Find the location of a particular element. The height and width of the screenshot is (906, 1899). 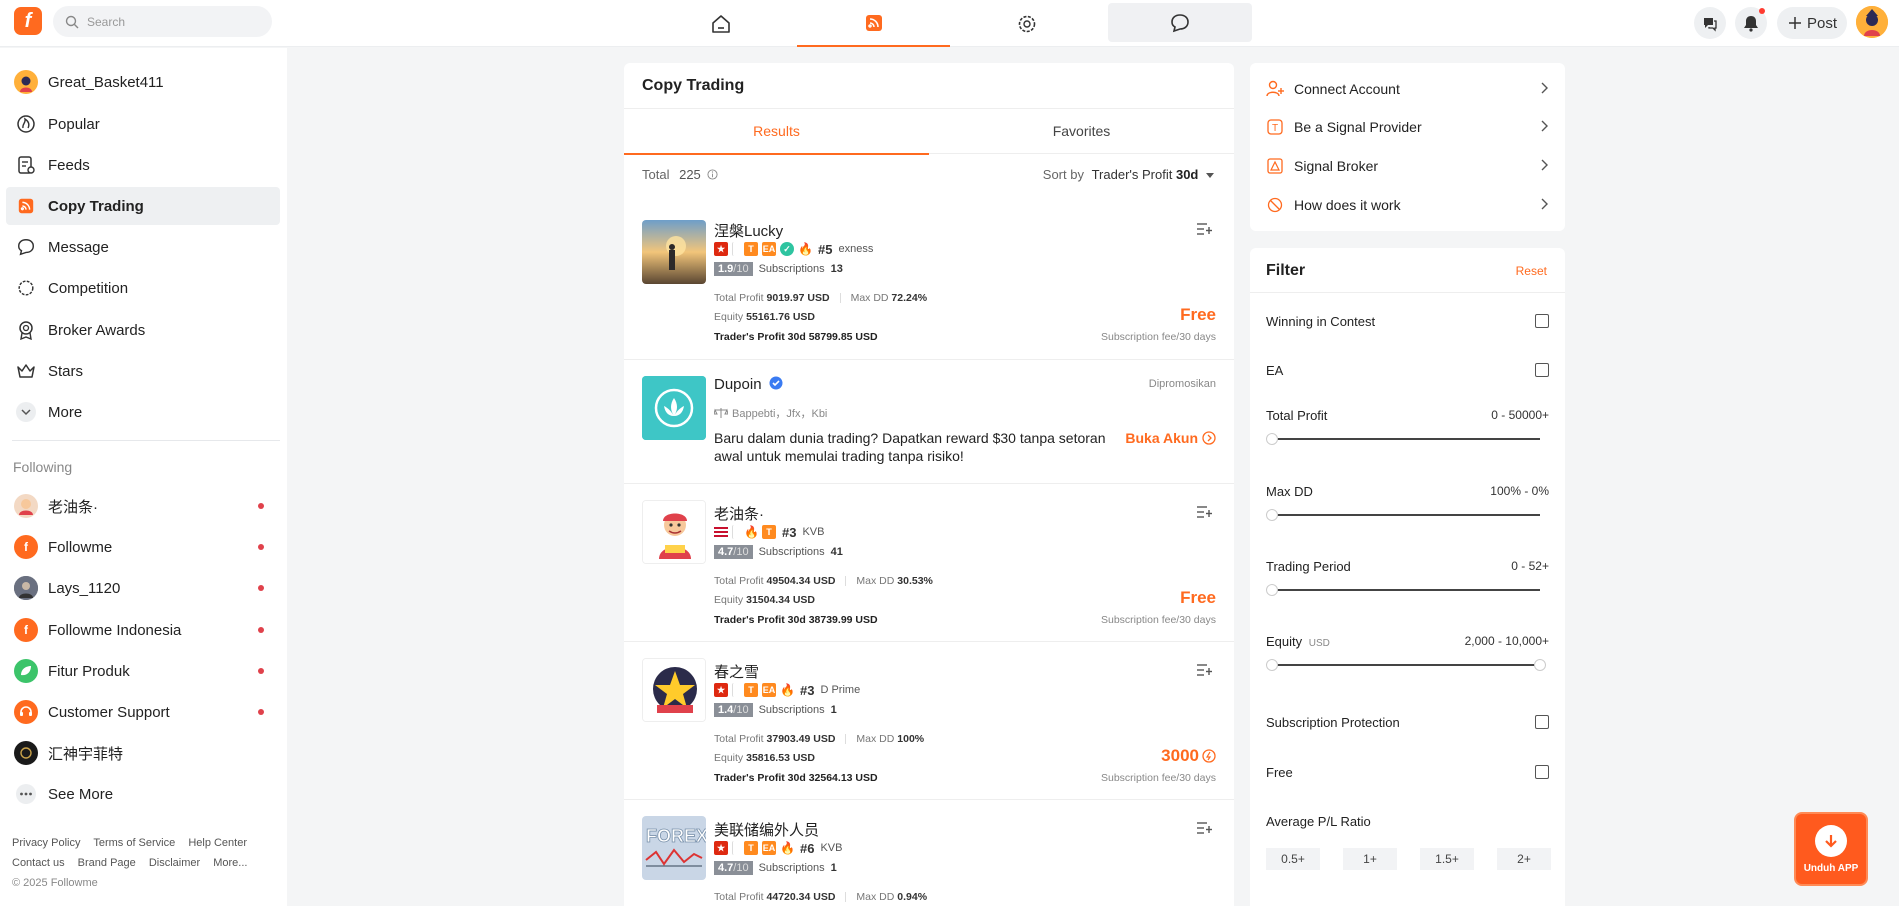

slider-handle-min is located at coordinates (1272, 665).